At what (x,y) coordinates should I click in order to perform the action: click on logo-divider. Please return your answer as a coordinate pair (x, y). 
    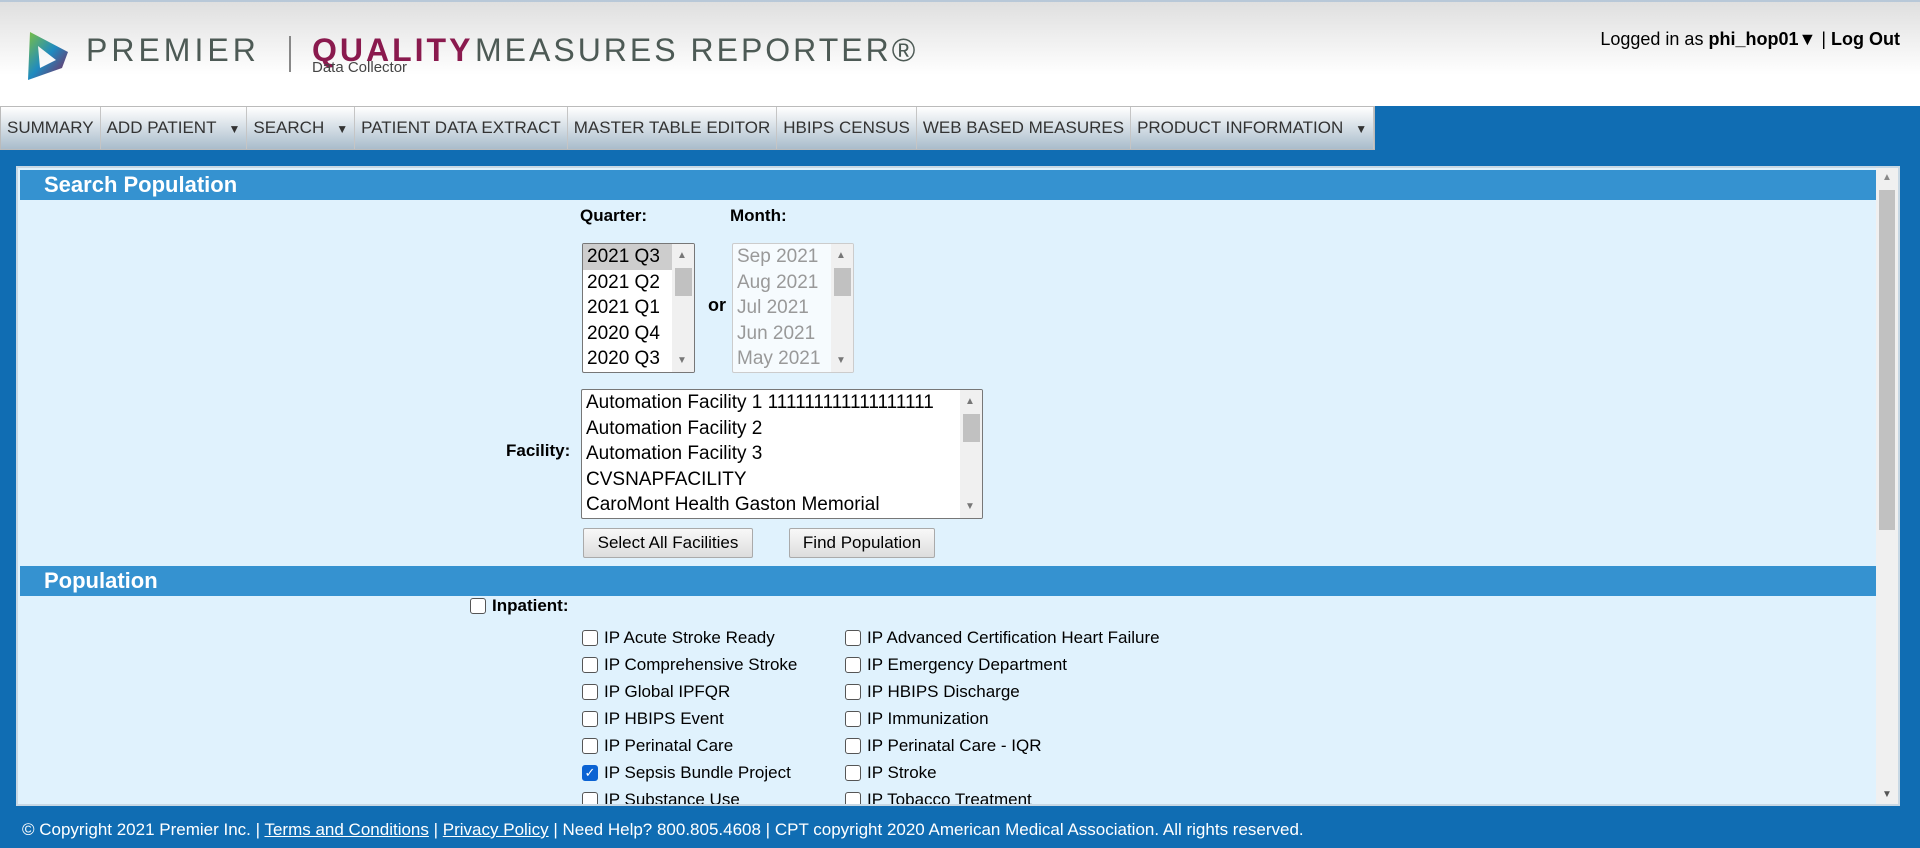
    Looking at the image, I should click on (290, 54).